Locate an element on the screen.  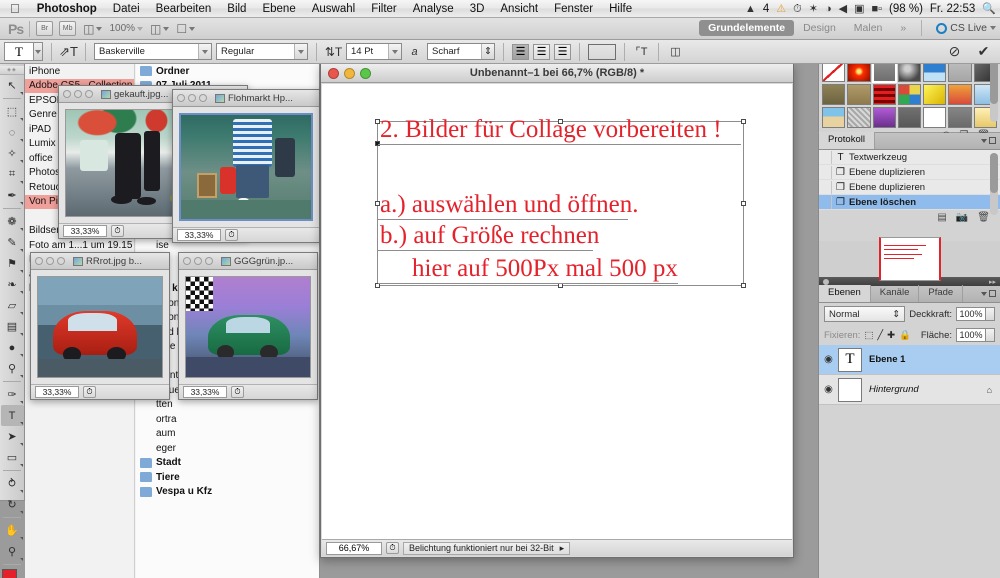
workspace-design: Design is located at coordinates (819, 28).